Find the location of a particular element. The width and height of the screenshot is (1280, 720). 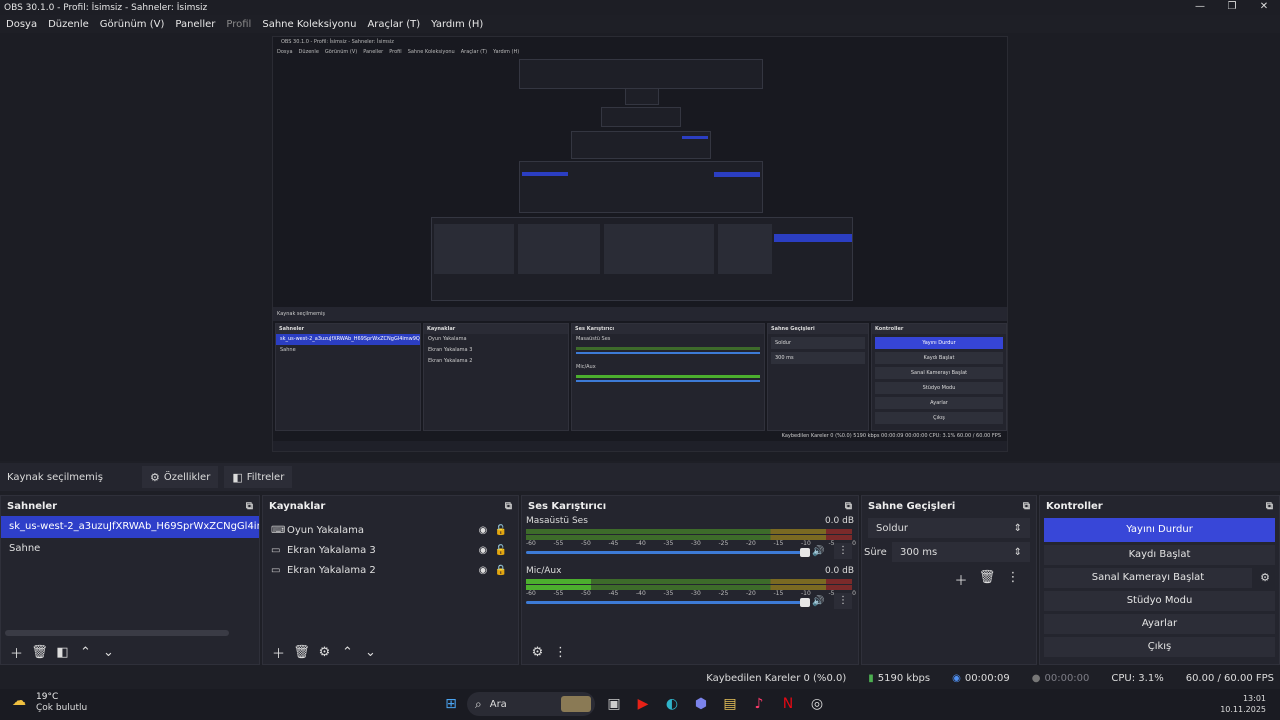

teams-icon: ⬢ is located at coordinates (701, 704).